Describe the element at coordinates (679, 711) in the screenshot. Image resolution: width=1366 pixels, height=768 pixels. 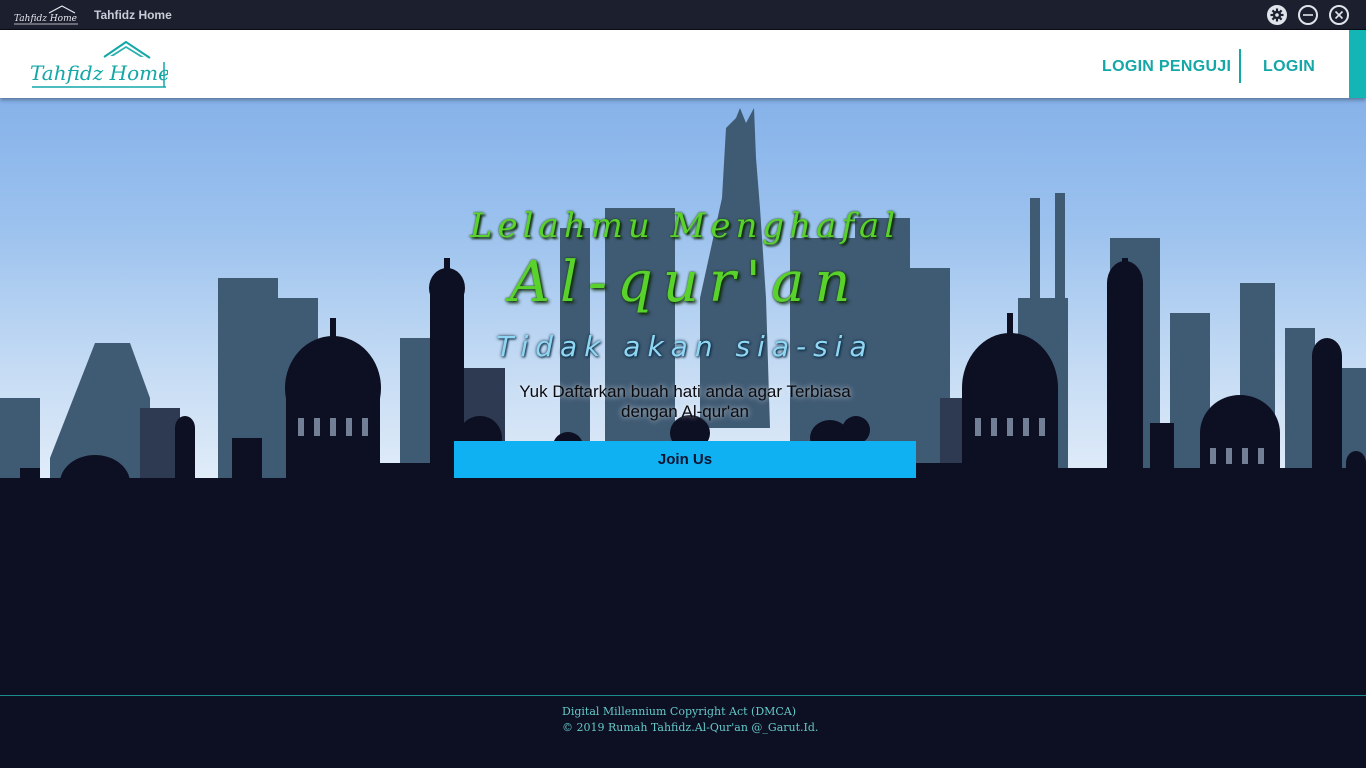
I see `footer-dmca-link: Digital Millennium Copyright Act (DMCA)` at that location.